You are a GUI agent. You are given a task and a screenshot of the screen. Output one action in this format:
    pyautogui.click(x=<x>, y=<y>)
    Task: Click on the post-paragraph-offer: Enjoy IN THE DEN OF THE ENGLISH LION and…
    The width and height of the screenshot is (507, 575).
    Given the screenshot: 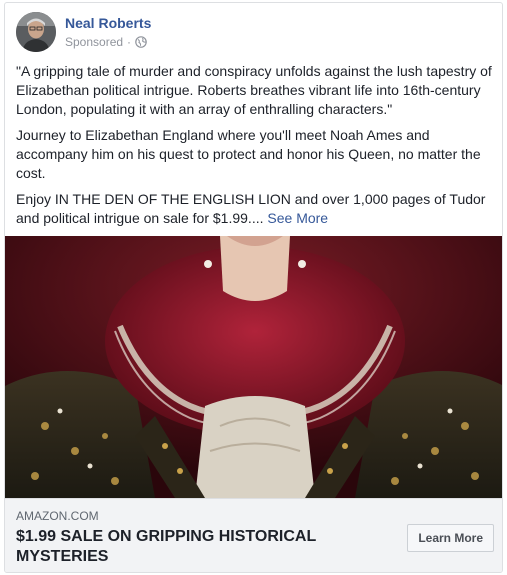 What is the action you would take?
    pyautogui.click(x=255, y=209)
    